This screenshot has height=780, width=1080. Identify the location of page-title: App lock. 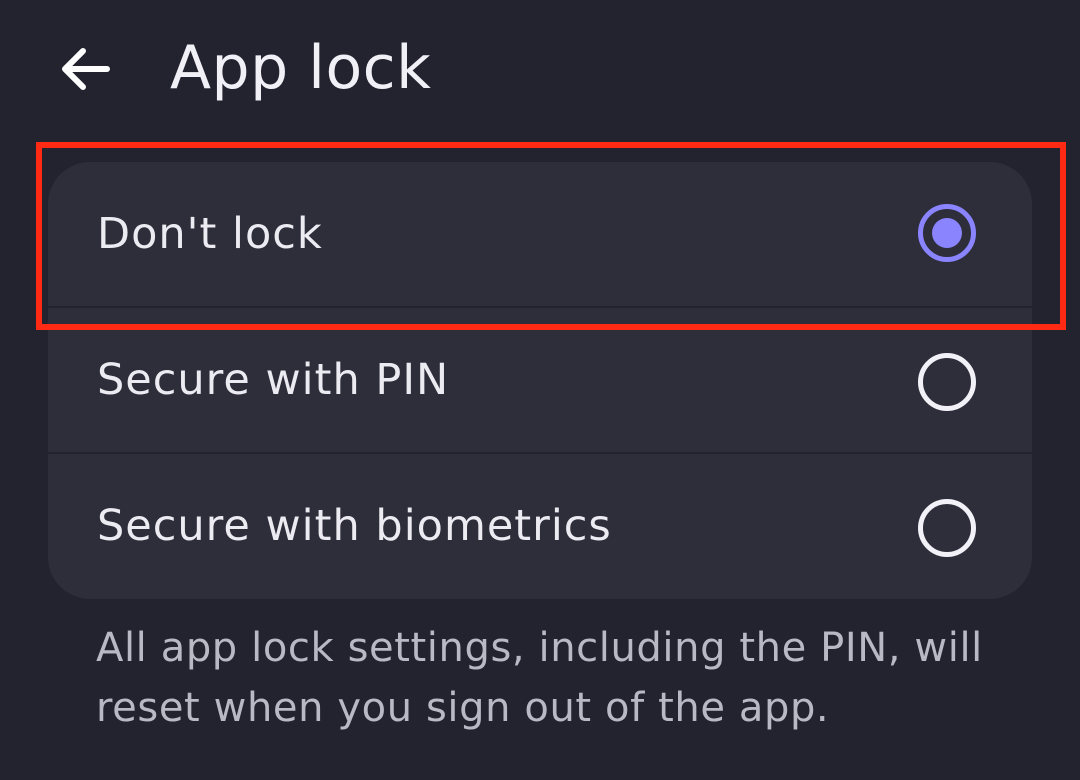
(301, 68).